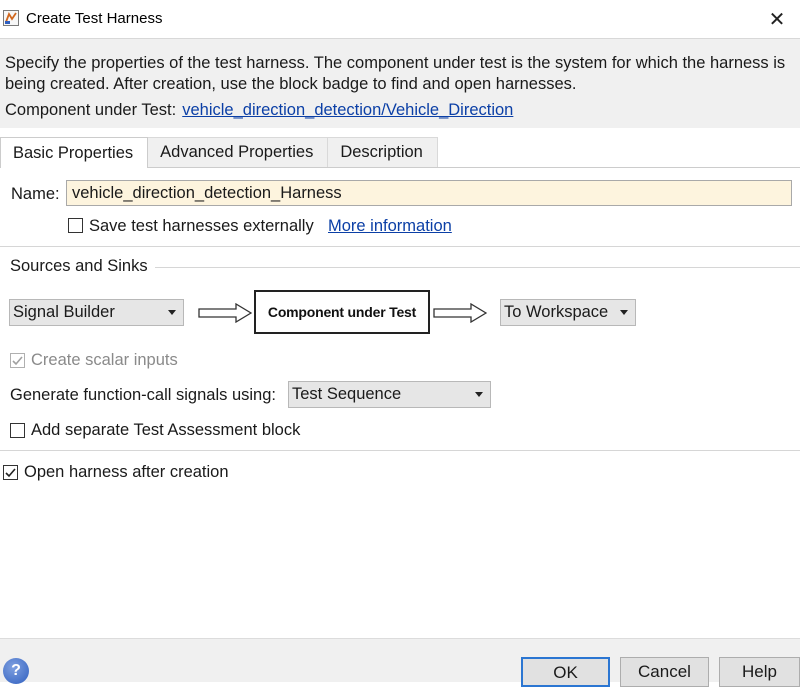 This screenshot has width=800, height=687. Describe the element at coordinates (143, 395) in the screenshot. I see `function-call-label: Generate function-call signals using:` at that location.